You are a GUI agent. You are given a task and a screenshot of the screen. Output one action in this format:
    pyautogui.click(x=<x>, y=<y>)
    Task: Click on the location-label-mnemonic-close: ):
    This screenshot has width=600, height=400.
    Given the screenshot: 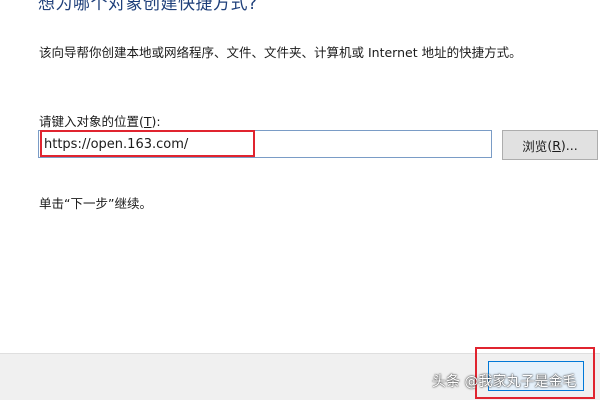 What is the action you would take?
    pyautogui.click(x=156, y=121)
    